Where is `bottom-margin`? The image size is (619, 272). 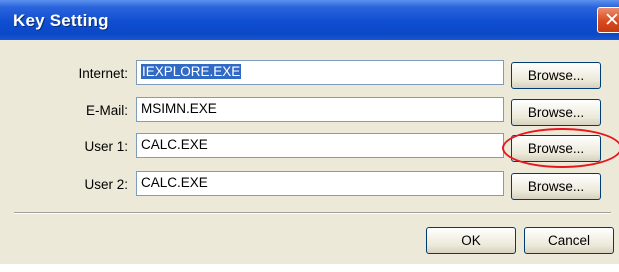 bottom-margin is located at coordinates (309, 268).